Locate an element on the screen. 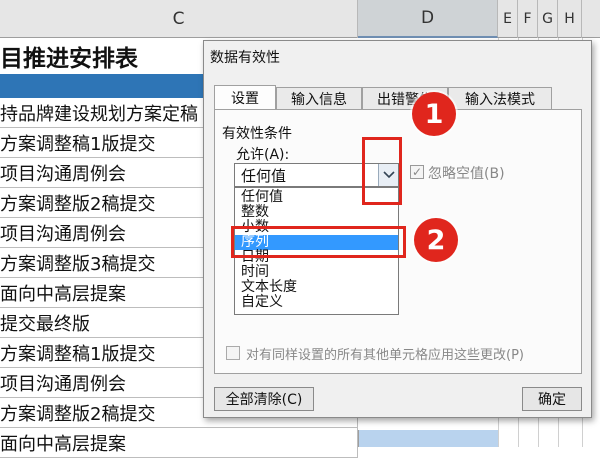  selected-column-d-cells is located at coordinates (428, 438).